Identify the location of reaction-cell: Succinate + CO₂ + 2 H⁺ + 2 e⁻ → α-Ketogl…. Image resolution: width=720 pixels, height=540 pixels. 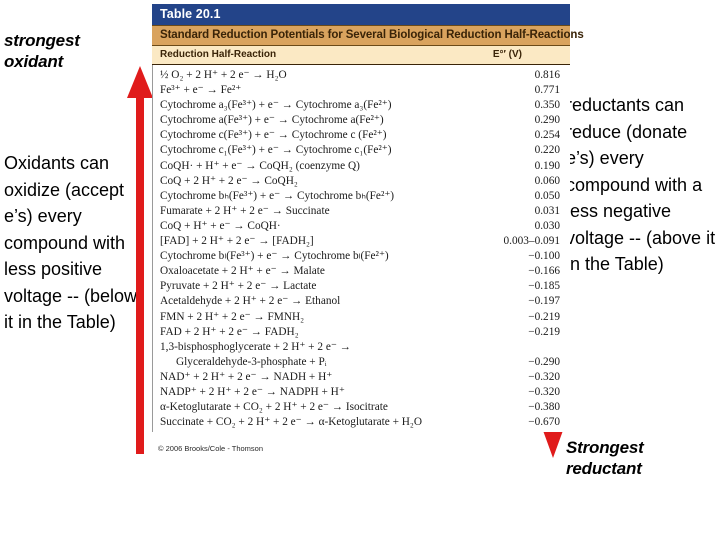
(291, 422).